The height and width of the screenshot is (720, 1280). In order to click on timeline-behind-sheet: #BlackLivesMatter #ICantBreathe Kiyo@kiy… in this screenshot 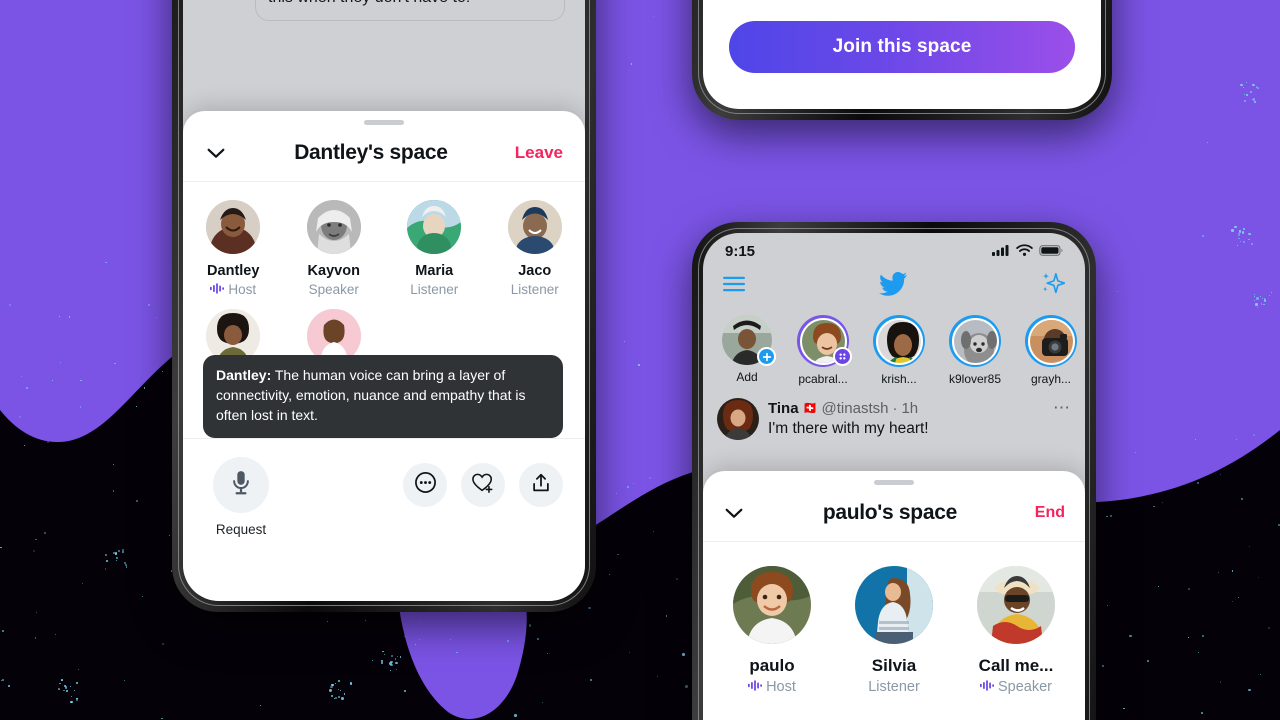, I will do `click(384, 10)`.